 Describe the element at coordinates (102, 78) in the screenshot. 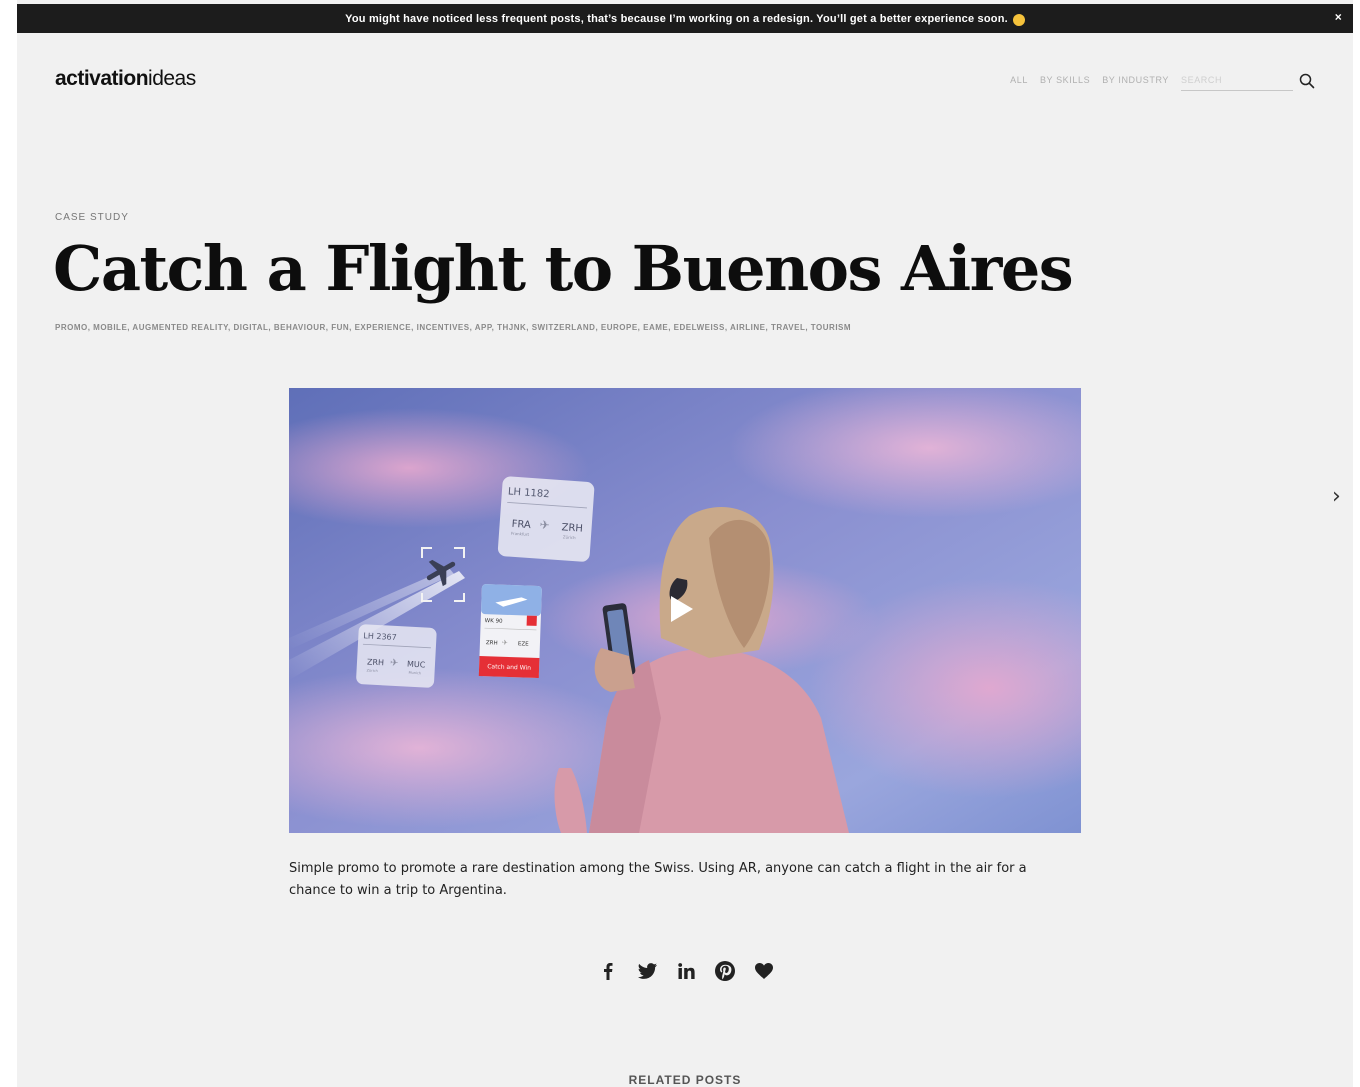

I see `logo-bold: activation` at that location.